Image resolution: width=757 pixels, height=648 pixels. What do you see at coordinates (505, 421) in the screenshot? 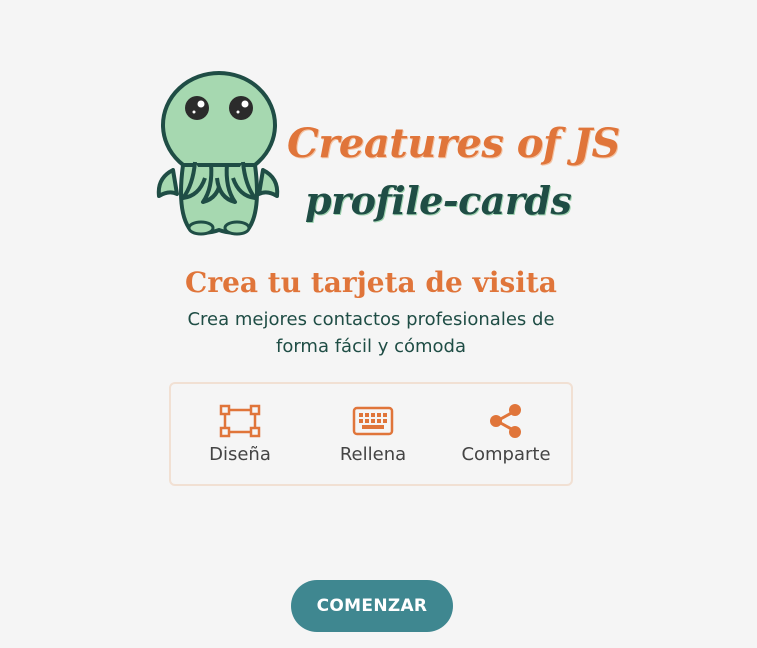
I see `share-icon` at bounding box center [505, 421].